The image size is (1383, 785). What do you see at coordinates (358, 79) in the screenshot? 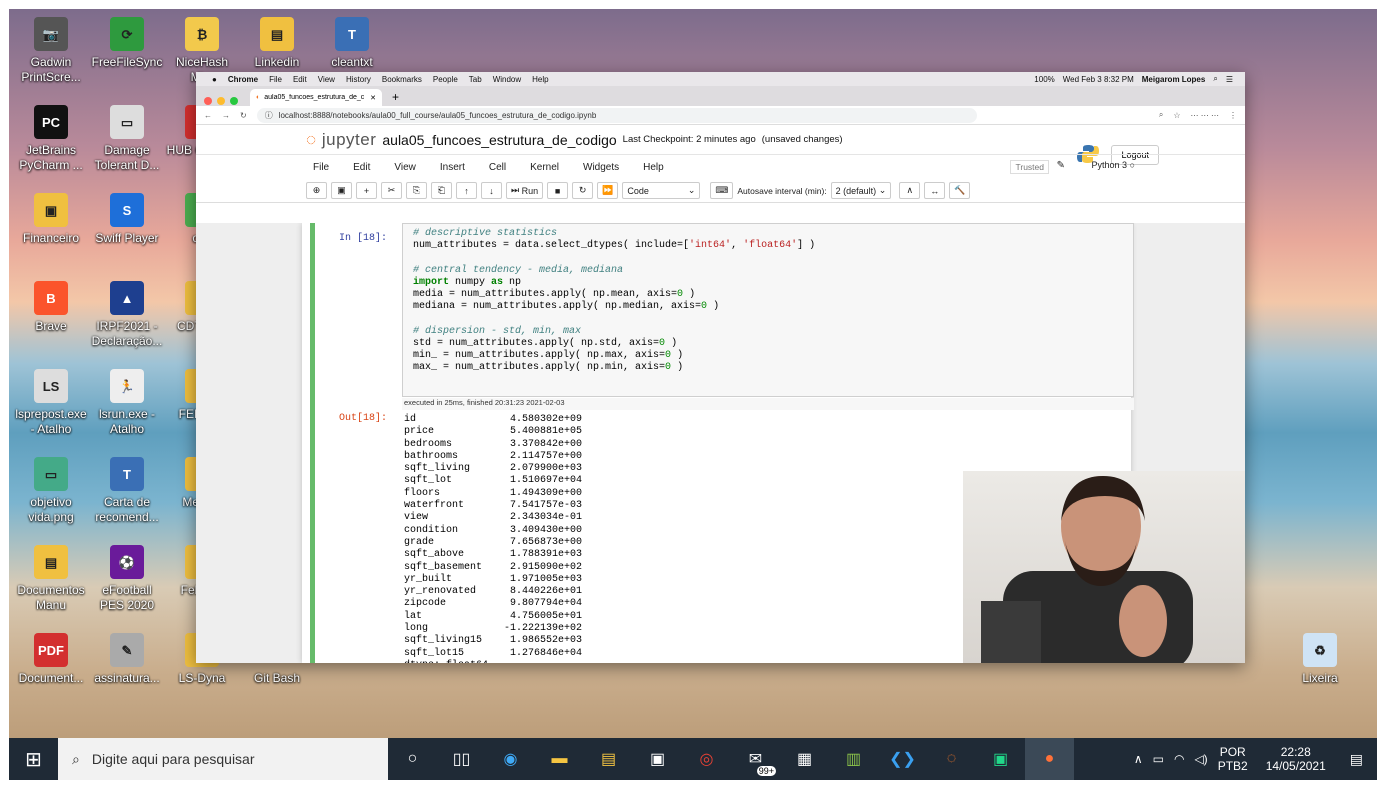
I see `mac-menu-item: History` at bounding box center [358, 79].